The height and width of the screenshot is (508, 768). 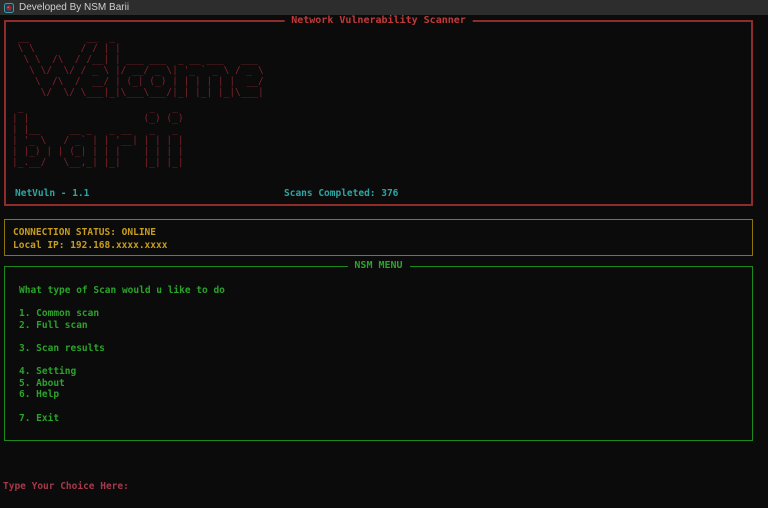 What do you see at coordinates (384, 7) in the screenshot?
I see `window-titlebar: Developed By NSM Barii` at bounding box center [384, 7].